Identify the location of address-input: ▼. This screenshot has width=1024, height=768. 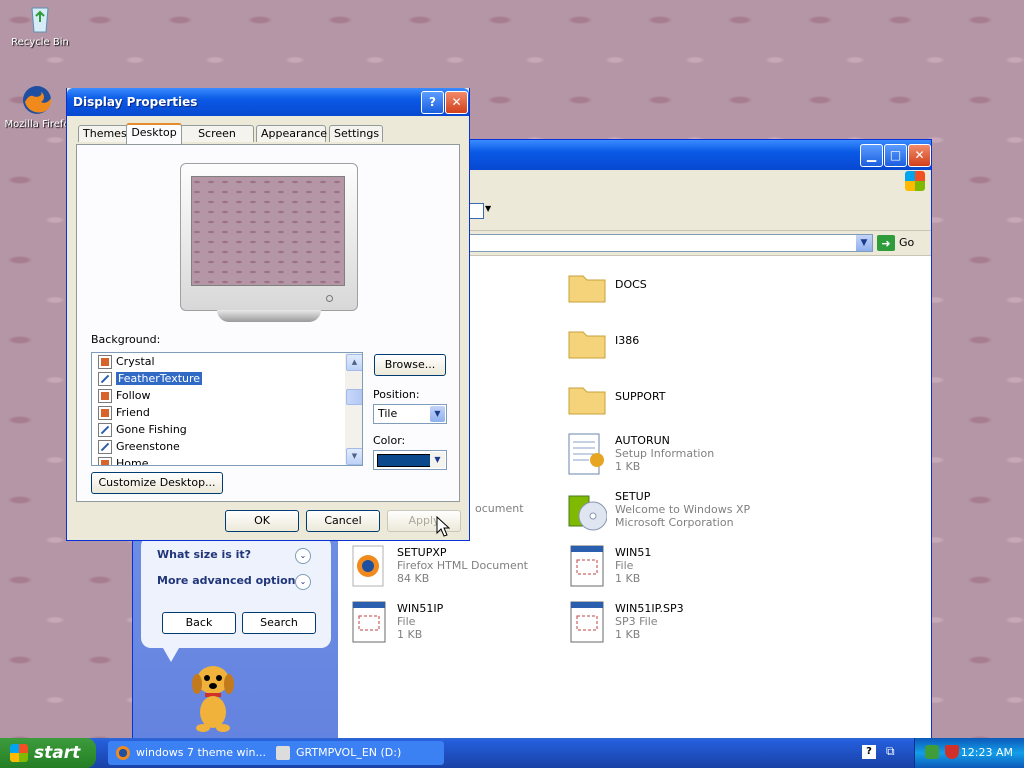
(663, 243).